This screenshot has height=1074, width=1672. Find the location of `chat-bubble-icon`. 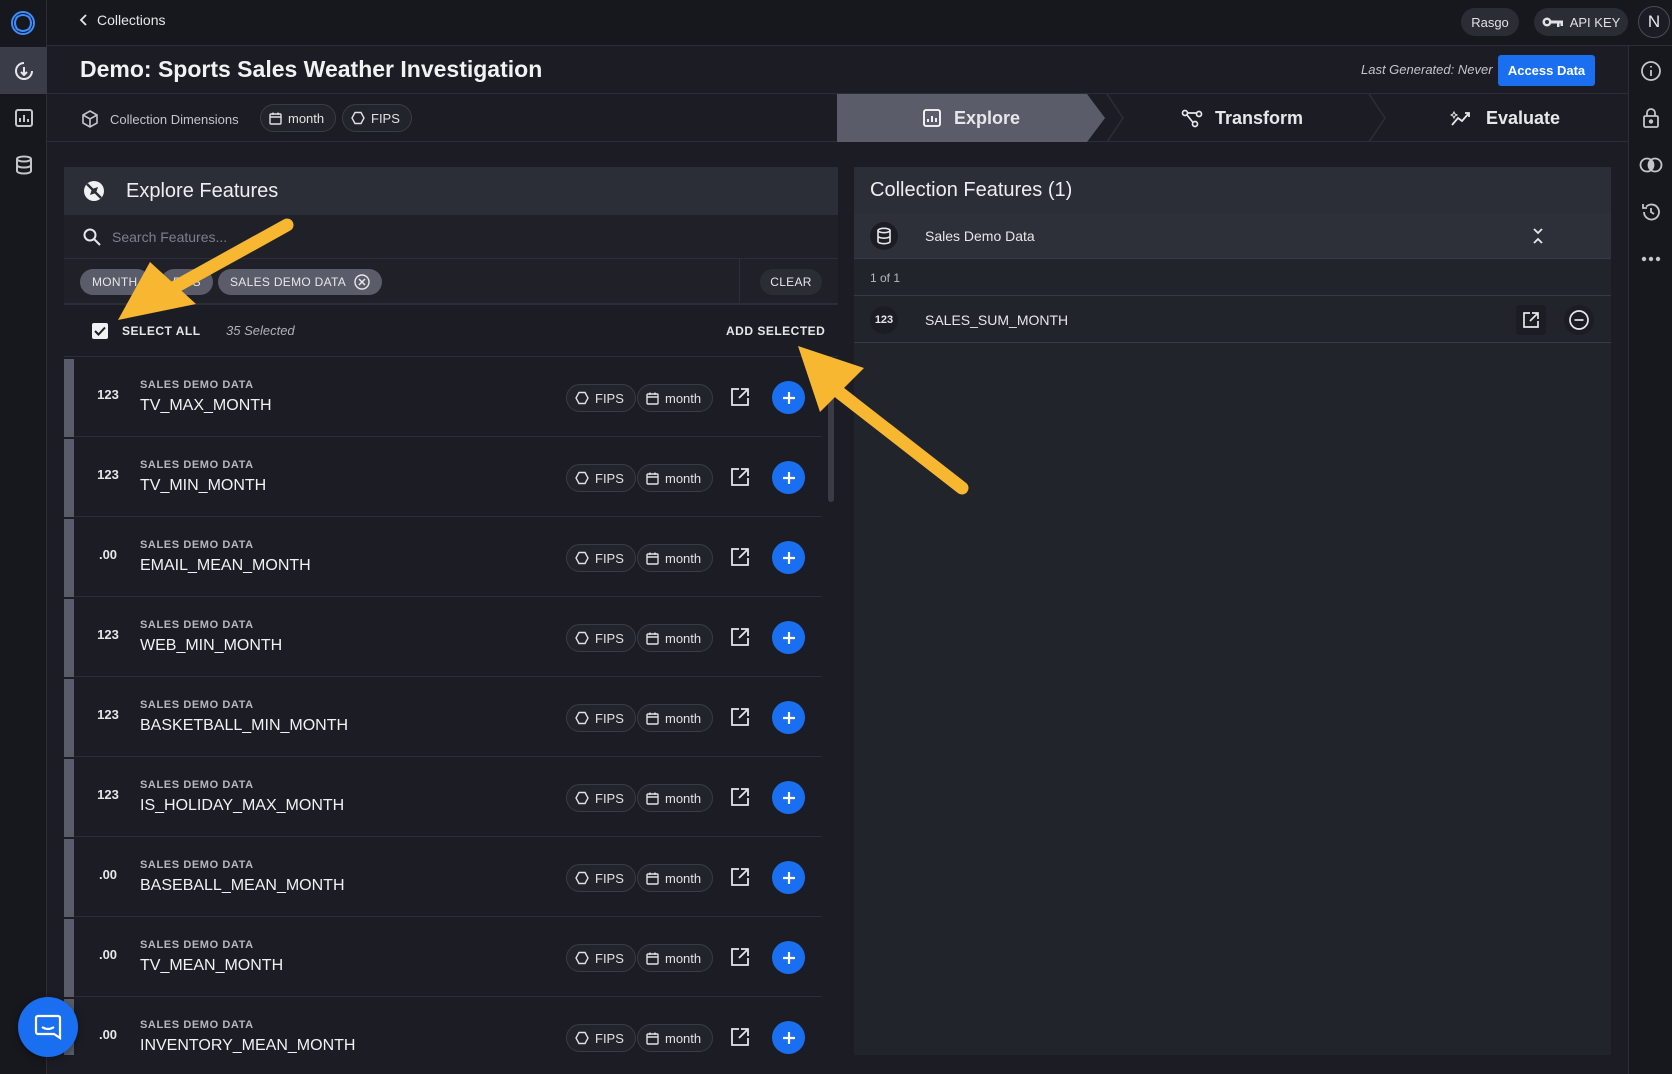

chat-bubble-icon is located at coordinates (48, 1027).